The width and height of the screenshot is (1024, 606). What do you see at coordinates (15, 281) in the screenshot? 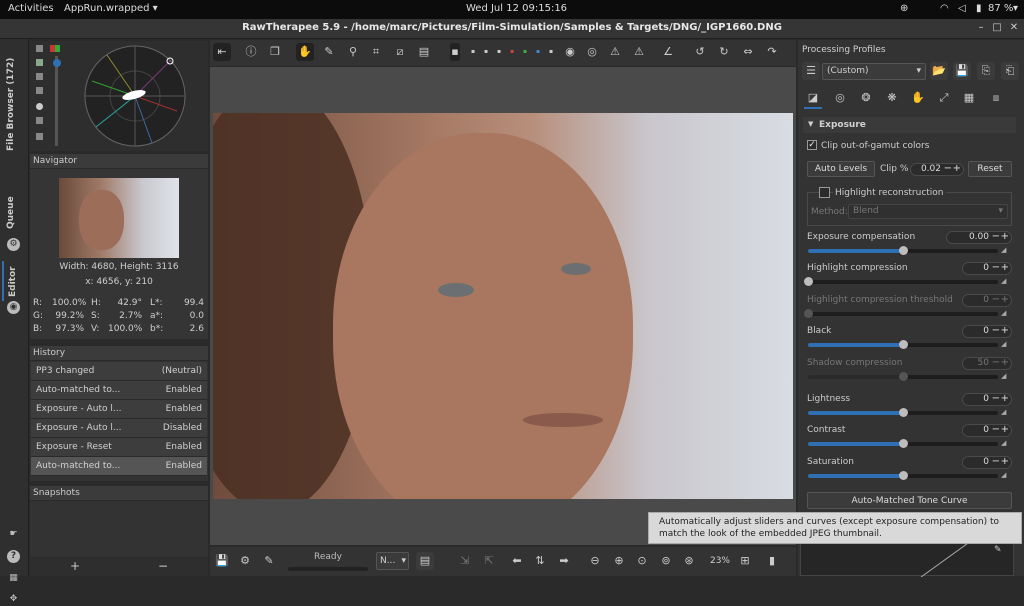
I see `tab-editor: Editor` at bounding box center [15, 281].